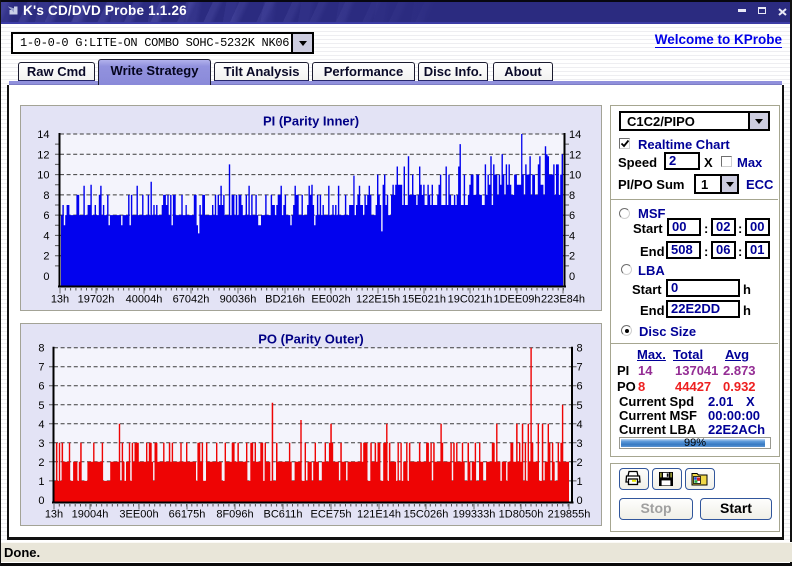 The width and height of the screenshot is (792, 566). What do you see at coordinates (285, 300) in the screenshot?
I see `svg-text: BD216h` at bounding box center [285, 300].